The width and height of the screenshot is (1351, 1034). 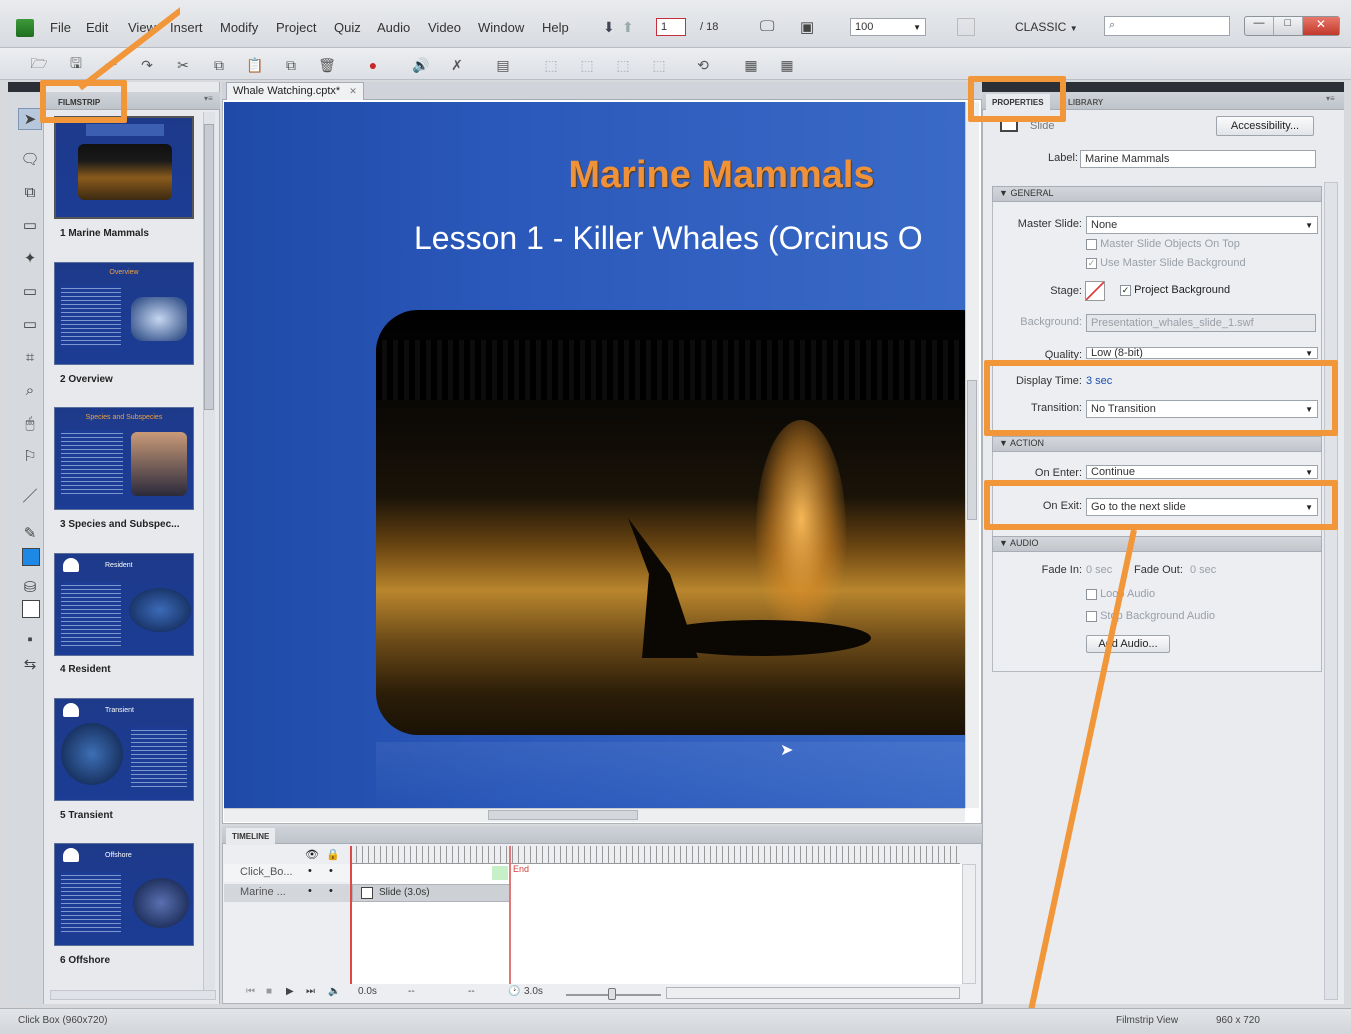 I want to click on label-input: Marine Mammals, so click(x=1198, y=159).